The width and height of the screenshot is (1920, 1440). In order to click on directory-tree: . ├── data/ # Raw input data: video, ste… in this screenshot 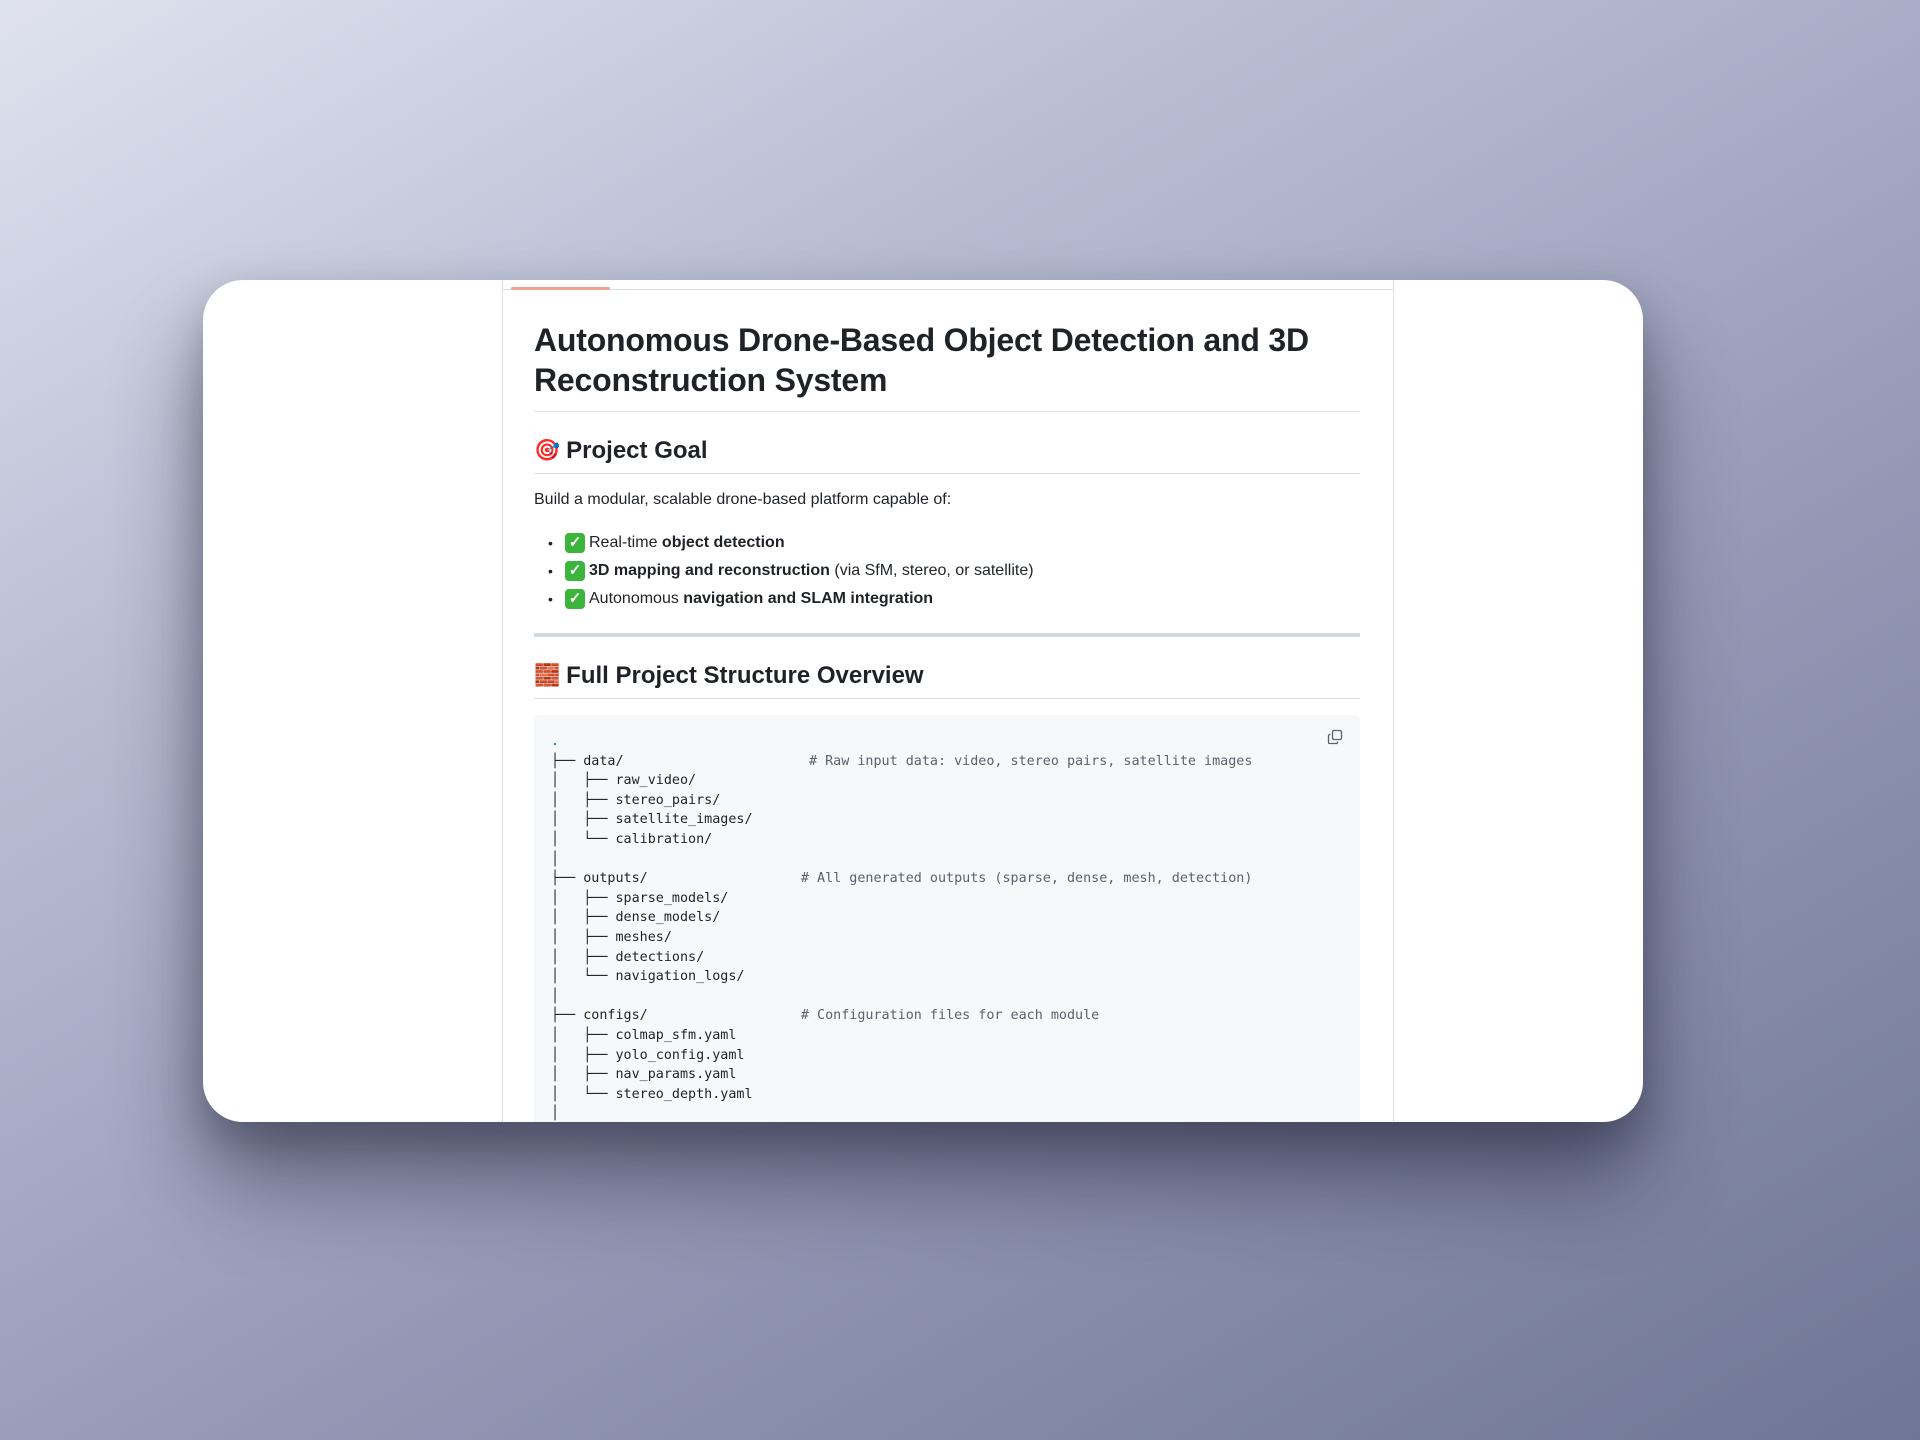, I will do `click(901, 927)`.